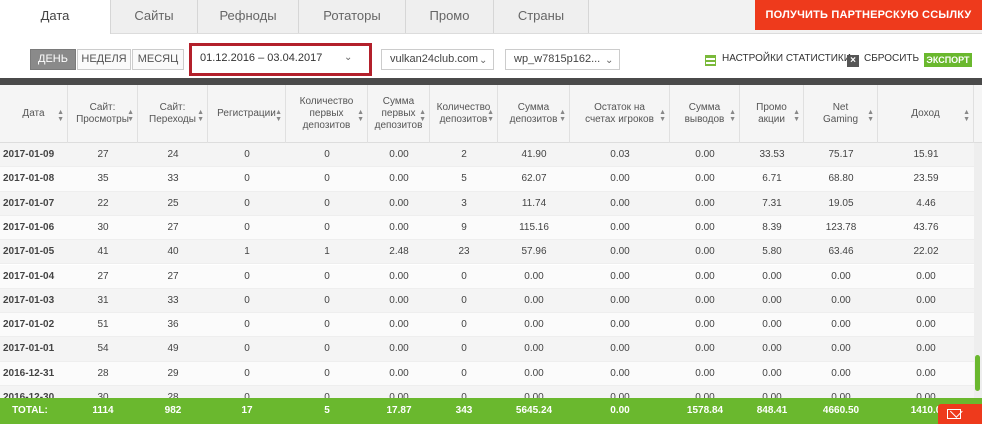  I want to click on cell-income: 0.00, so click(926, 325).